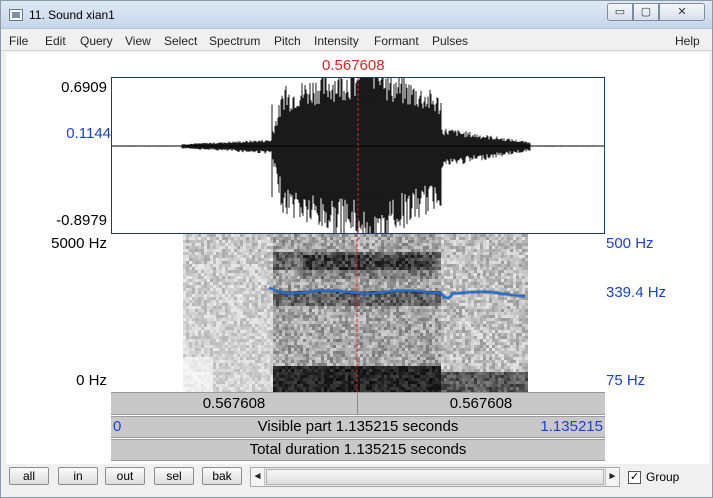  I want to click on pitch-top-label: 500 Hz, so click(630, 243).